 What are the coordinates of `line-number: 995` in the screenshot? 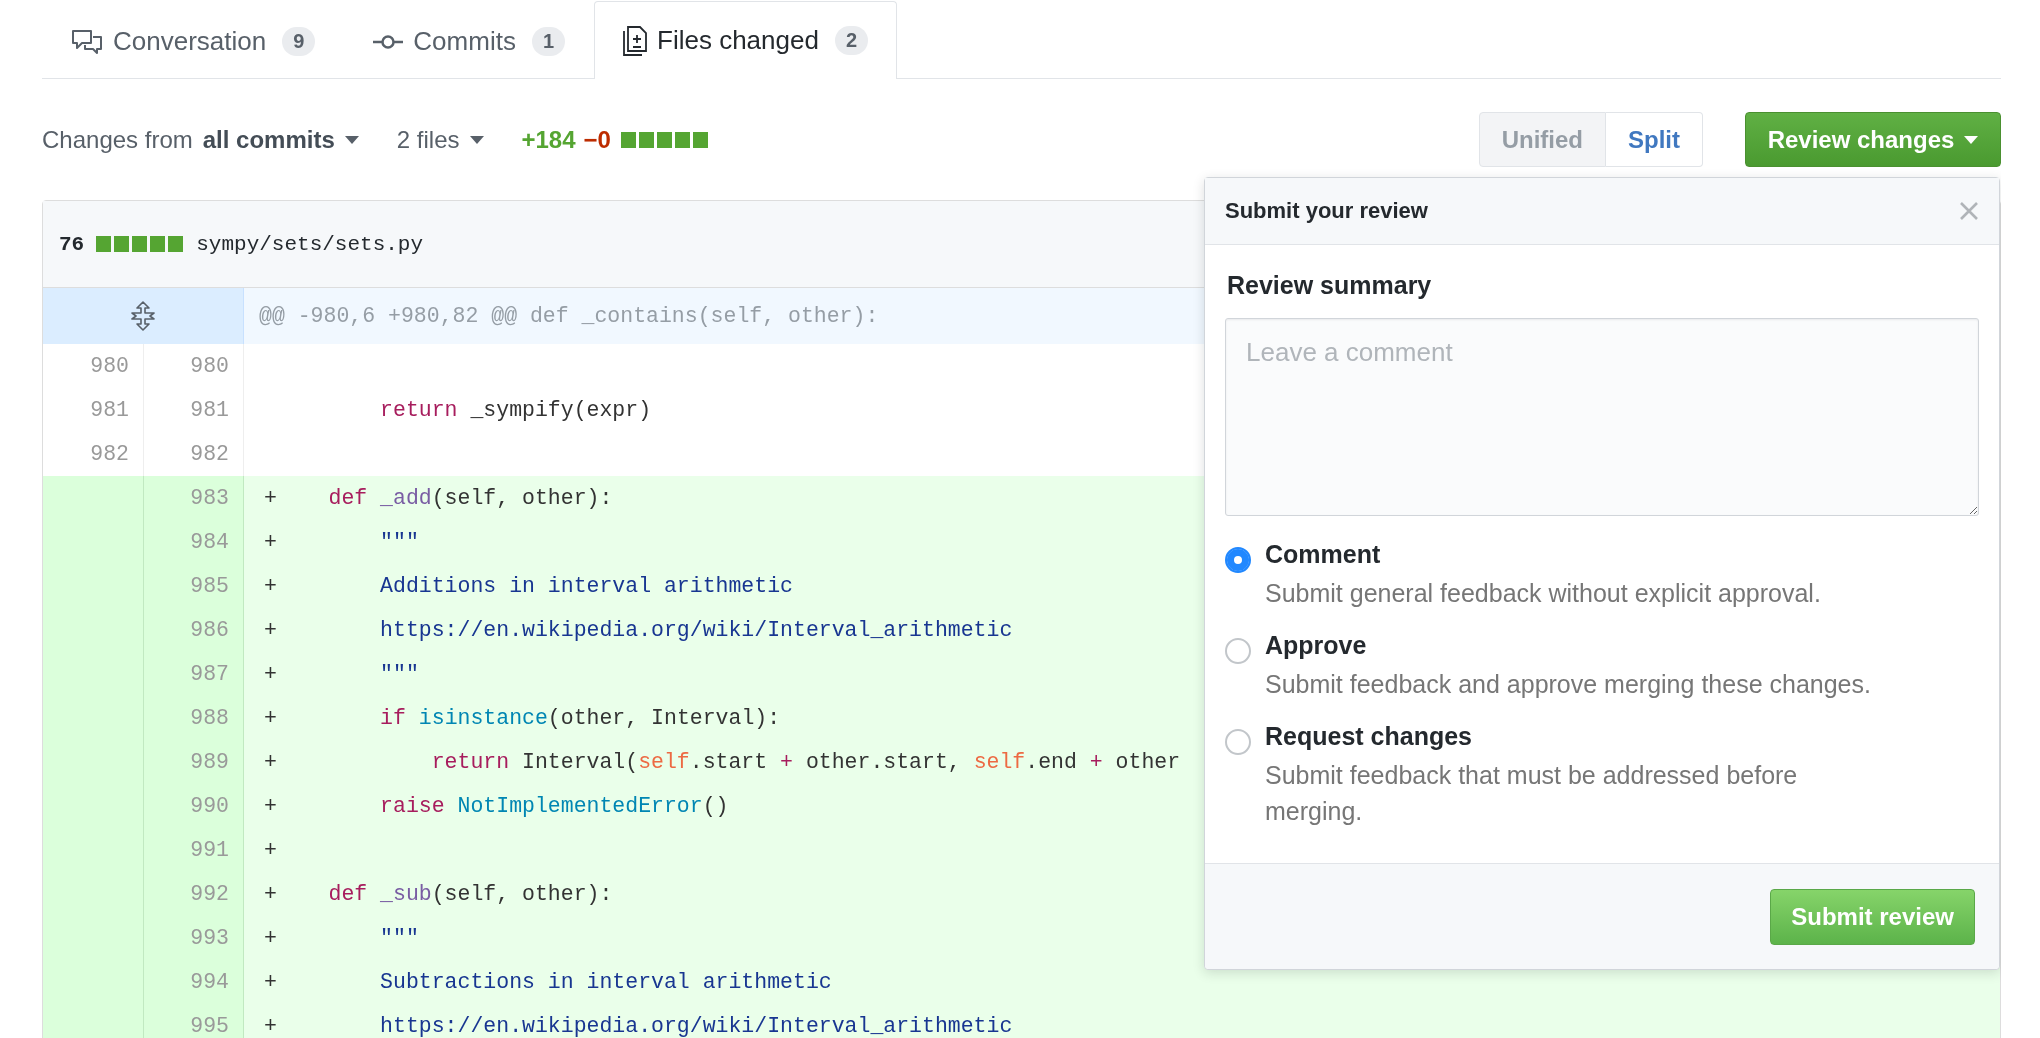 It's located at (194, 1021).